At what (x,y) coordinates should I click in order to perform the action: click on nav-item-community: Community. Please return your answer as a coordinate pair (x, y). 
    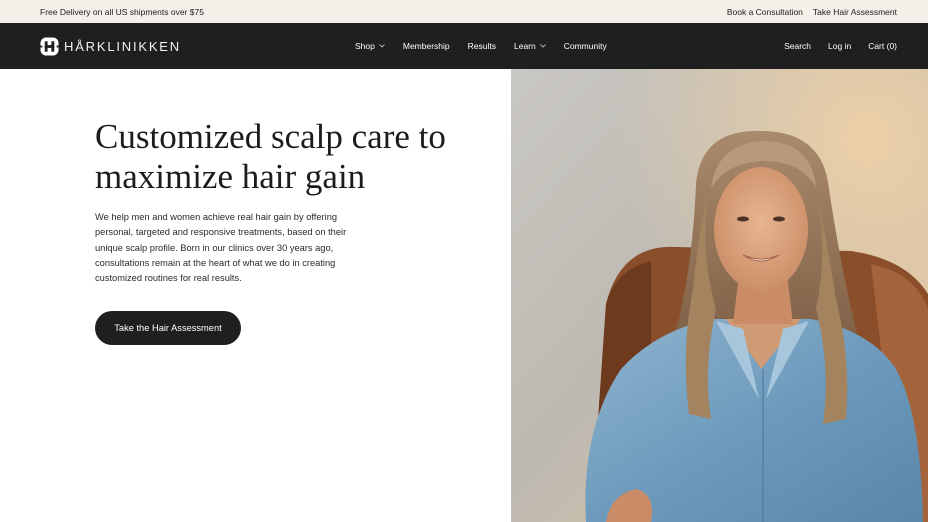
    Looking at the image, I should click on (585, 46).